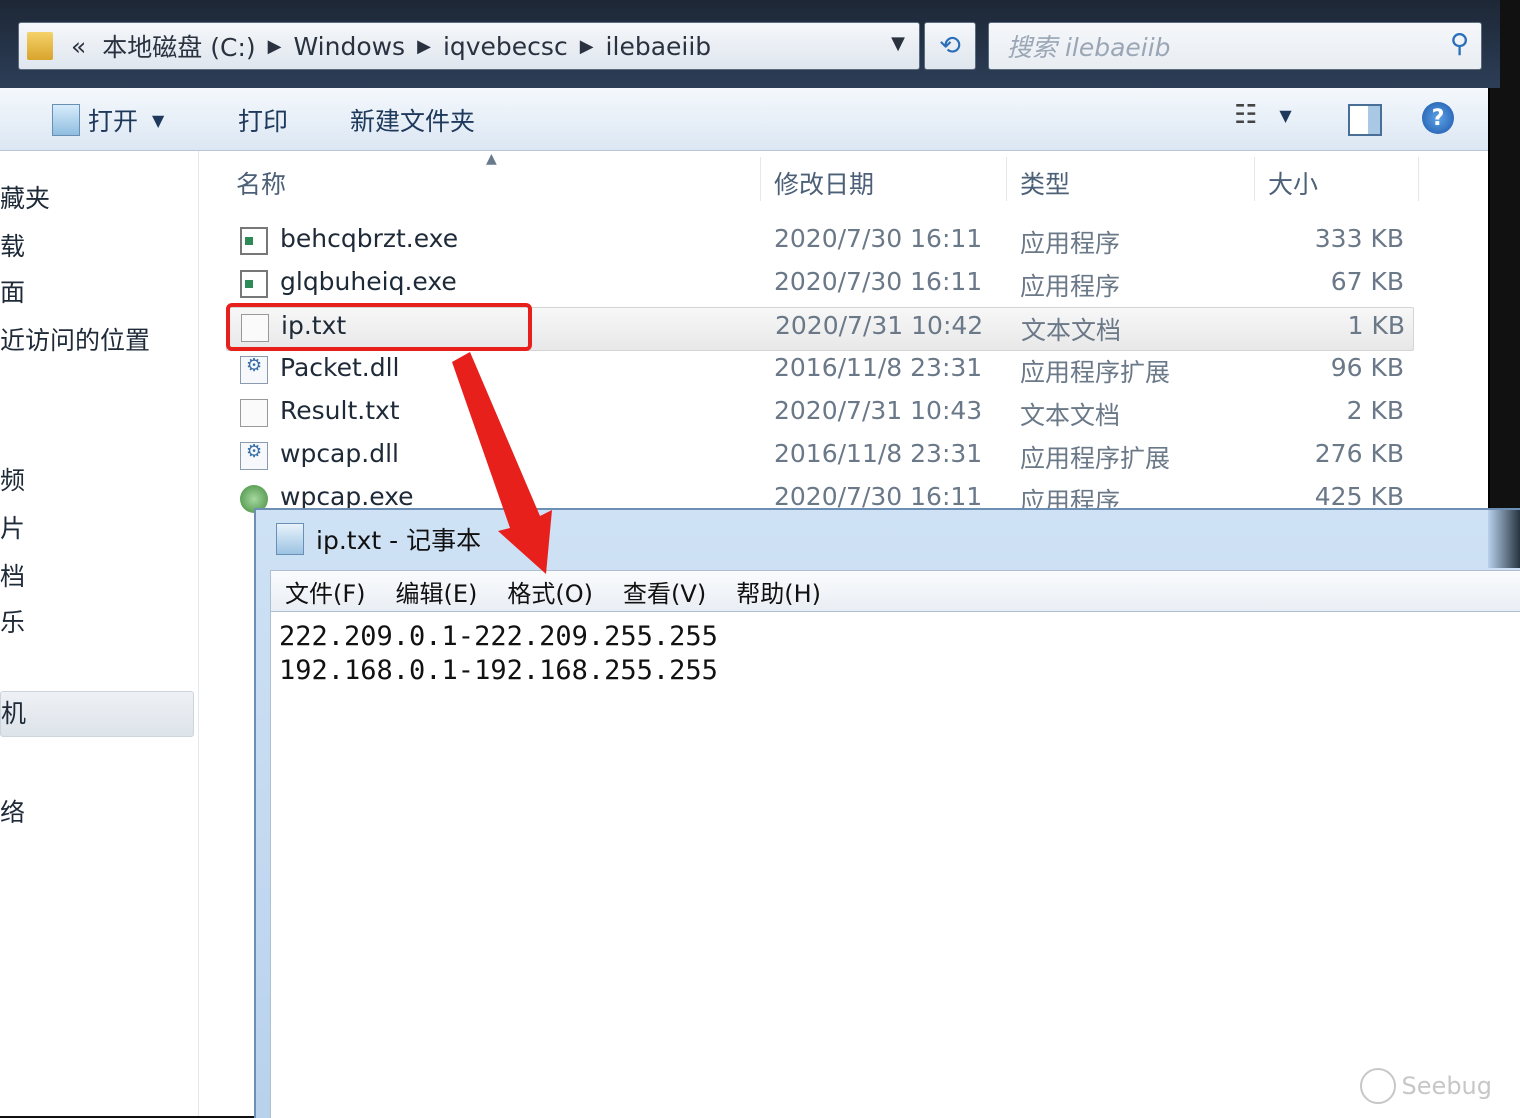 This screenshot has width=1520, height=1118. I want to click on sidebar-item-recent-places: 近访问的位置, so click(75, 339).